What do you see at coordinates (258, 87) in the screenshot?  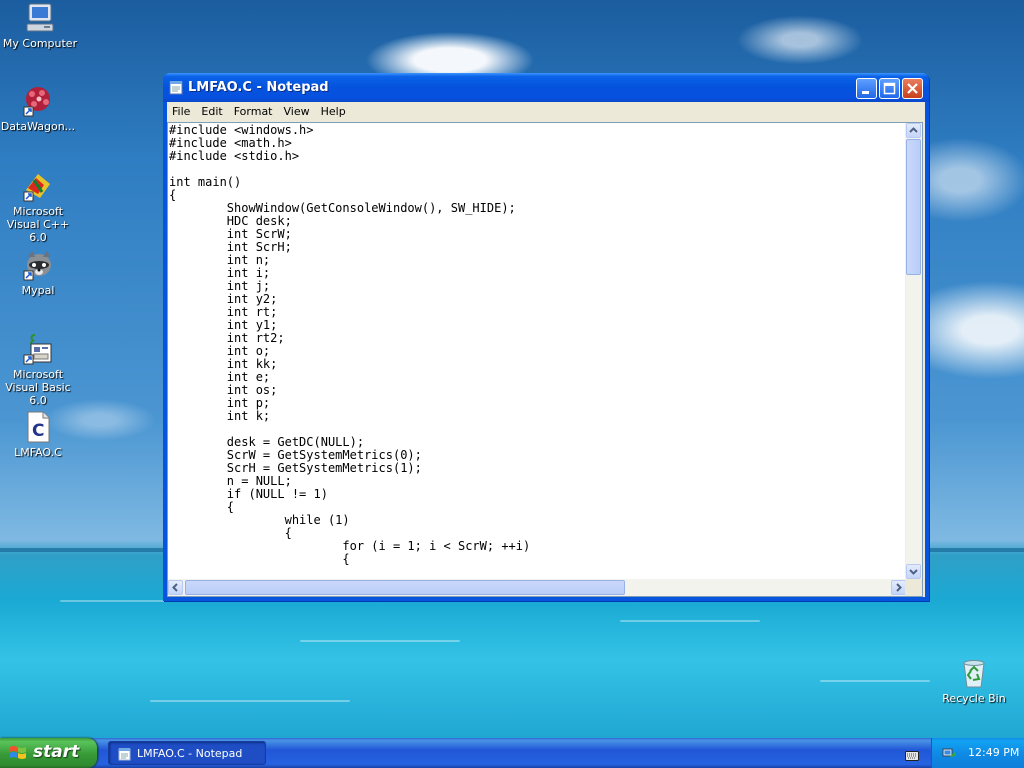 I see `window-title: LMFAO.C - Notepad` at bounding box center [258, 87].